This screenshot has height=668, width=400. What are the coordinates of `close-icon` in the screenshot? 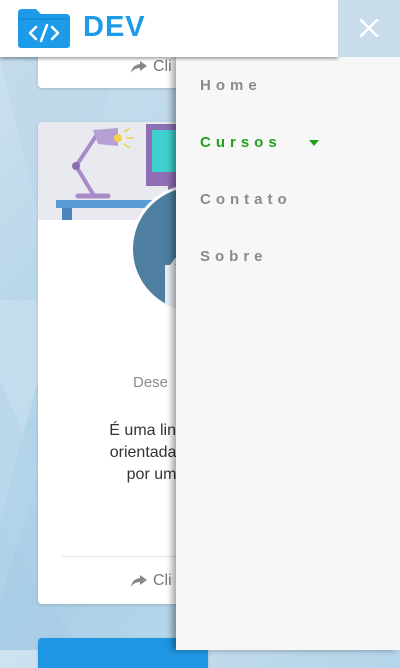 It's located at (369, 28).